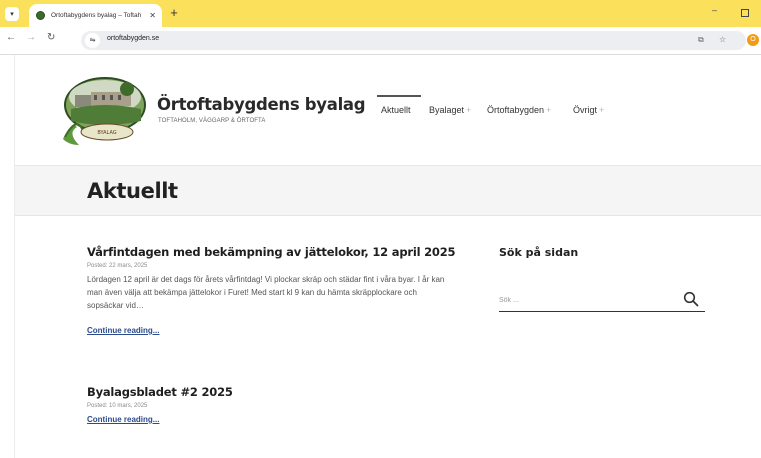 This screenshot has width=761, height=458. I want to click on search-icon, so click(691, 299).